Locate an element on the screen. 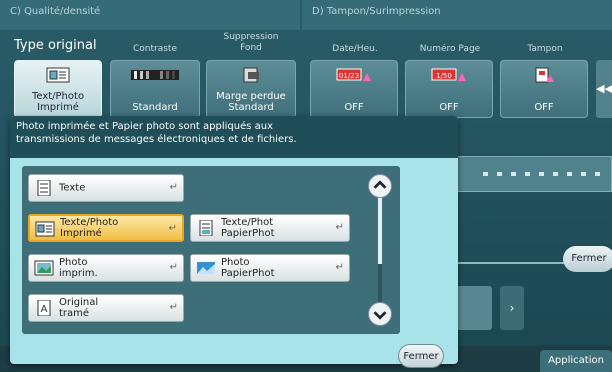  background-removal-caption: Suppression Fond is located at coordinates (251, 42).